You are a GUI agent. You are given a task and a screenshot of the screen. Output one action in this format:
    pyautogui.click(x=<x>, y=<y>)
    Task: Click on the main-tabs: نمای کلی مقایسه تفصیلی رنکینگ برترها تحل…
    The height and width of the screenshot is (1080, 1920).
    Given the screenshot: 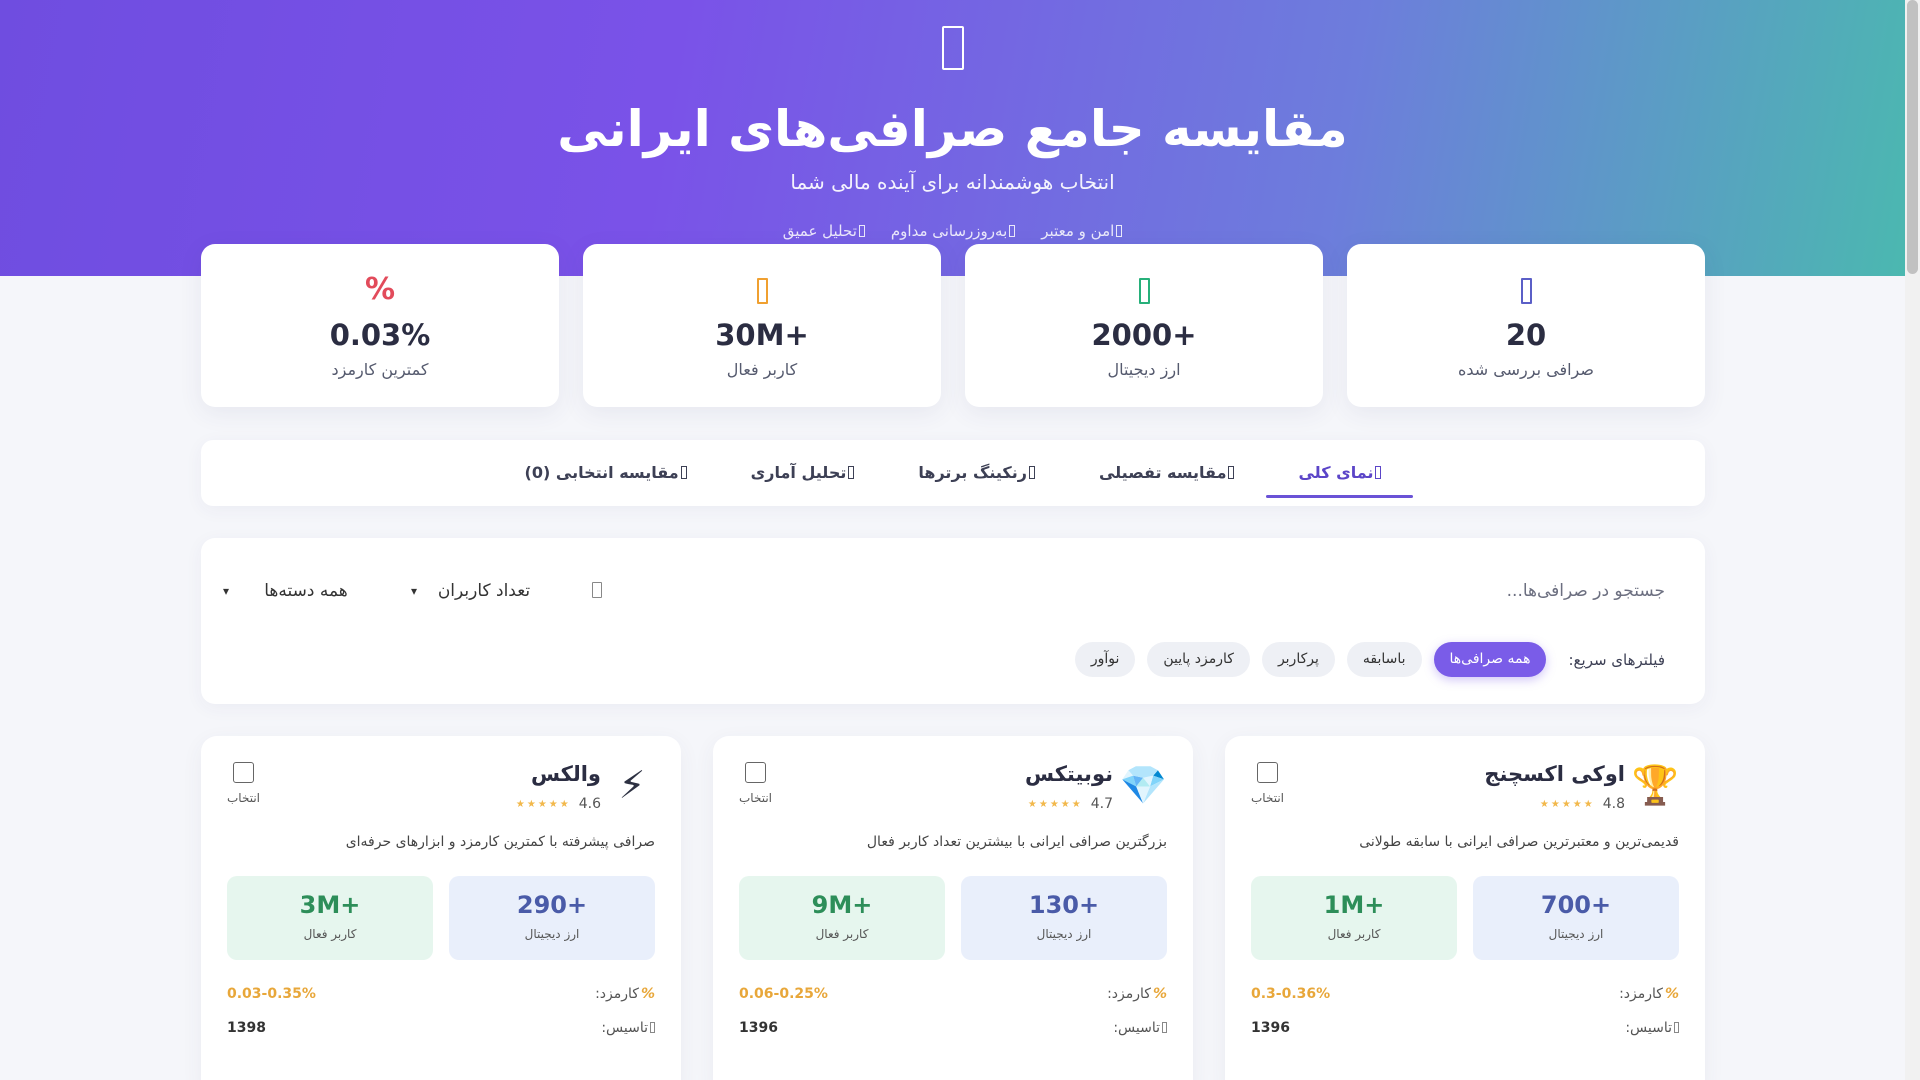 What is the action you would take?
    pyautogui.click(x=953, y=473)
    